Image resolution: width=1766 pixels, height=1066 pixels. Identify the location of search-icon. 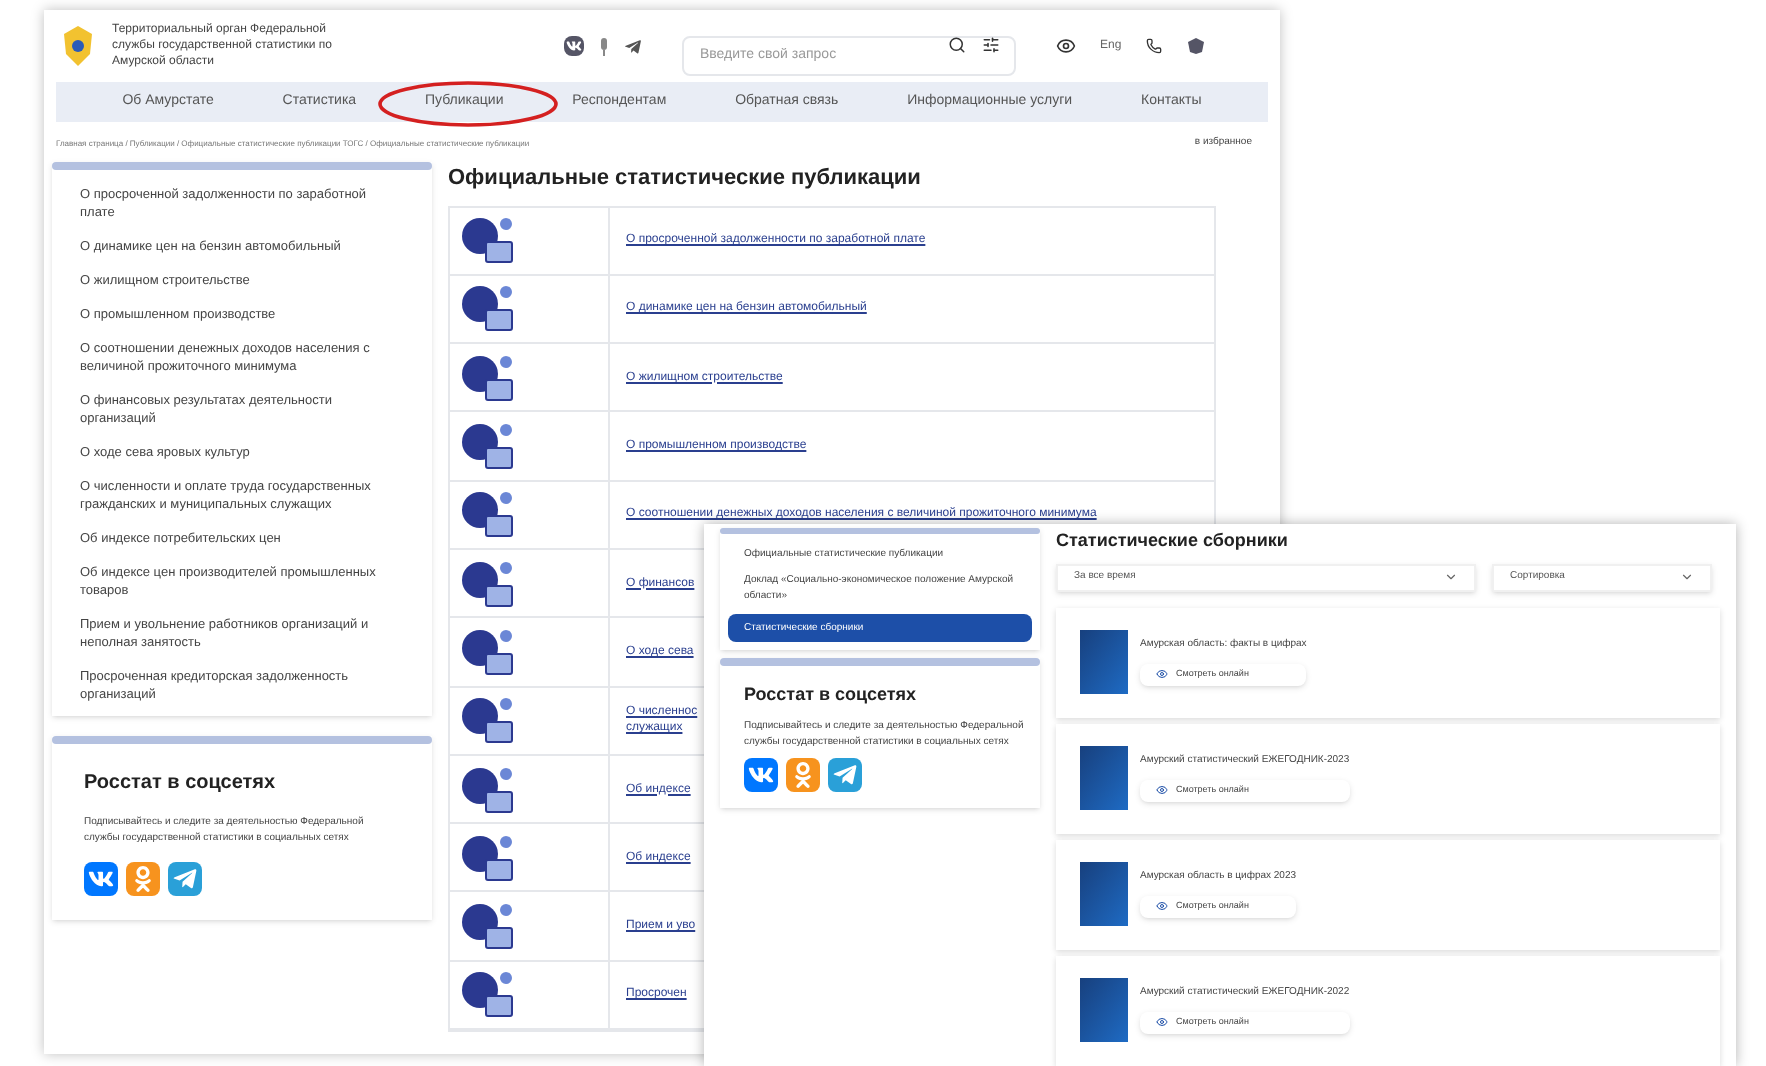
(957, 45).